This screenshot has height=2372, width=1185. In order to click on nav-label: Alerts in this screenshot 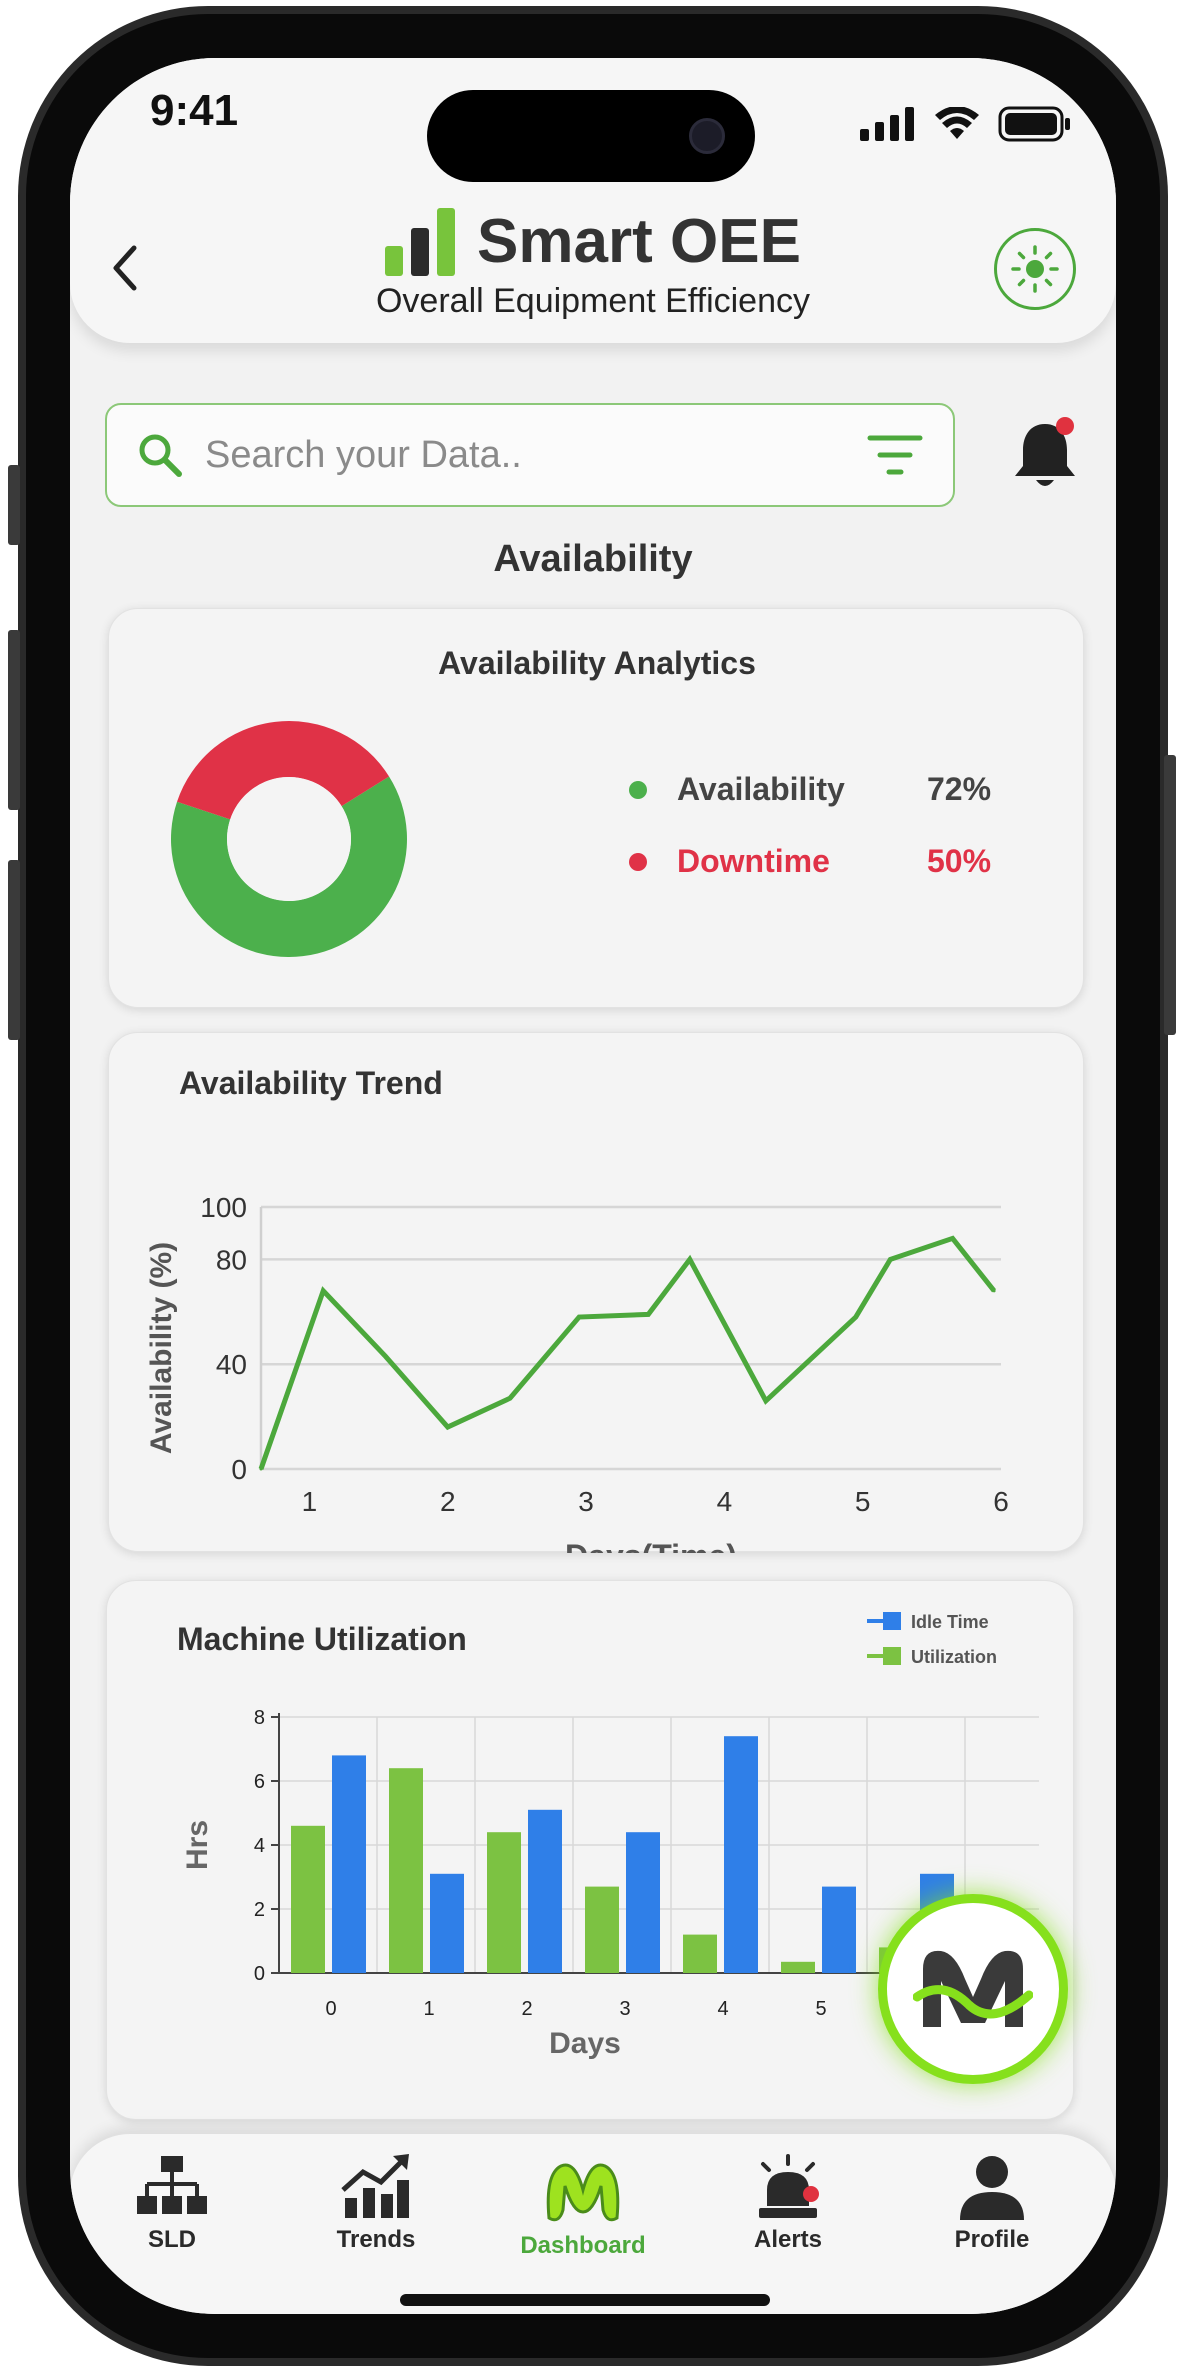, I will do `click(788, 2239)`.